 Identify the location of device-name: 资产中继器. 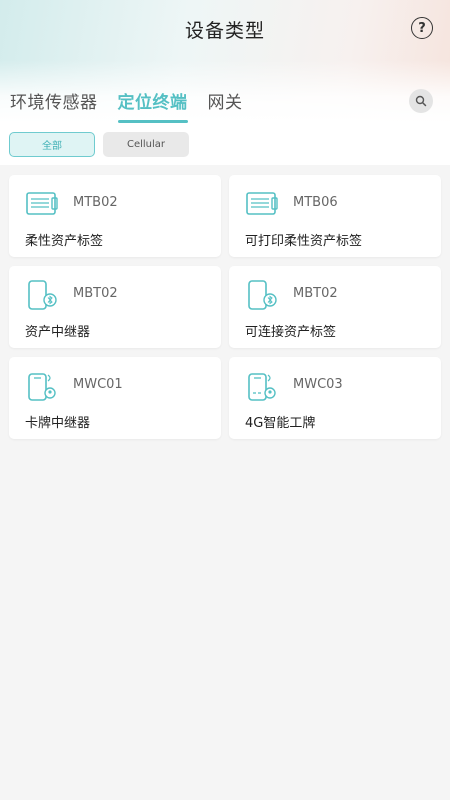
(58, 332).